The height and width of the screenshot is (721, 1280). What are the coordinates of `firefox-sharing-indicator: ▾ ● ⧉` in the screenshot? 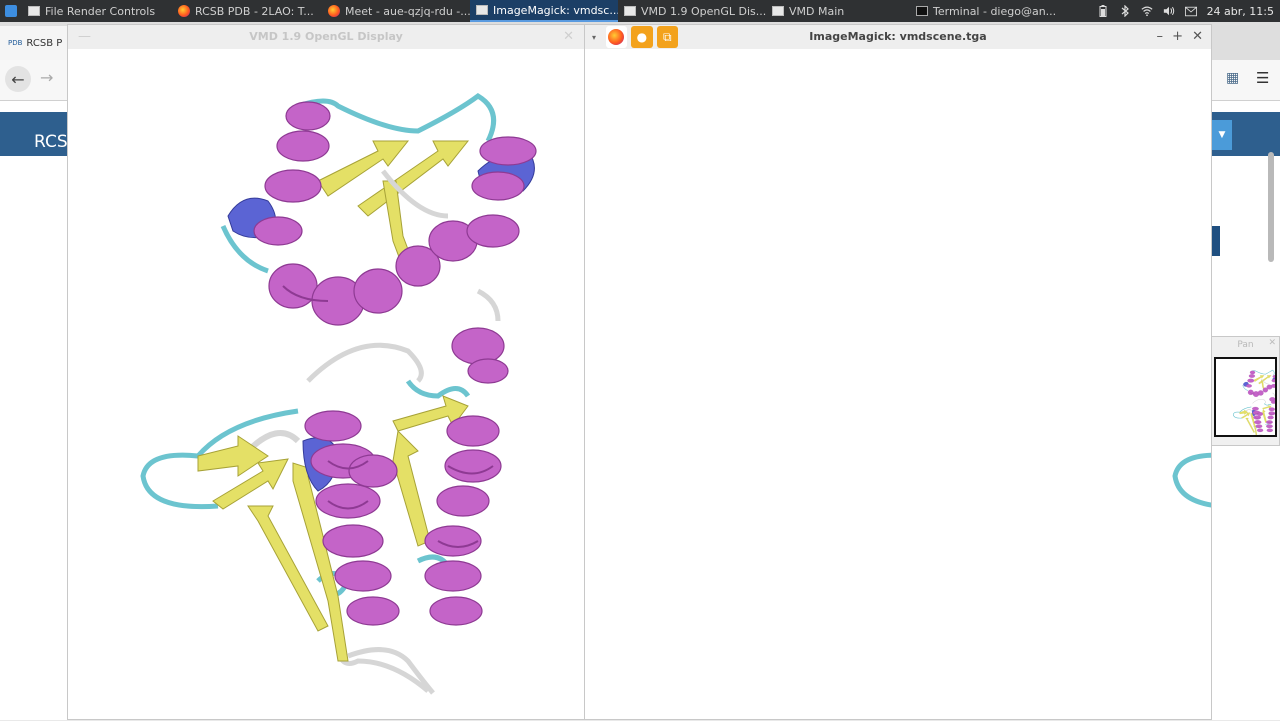 It's located at (635, 37).